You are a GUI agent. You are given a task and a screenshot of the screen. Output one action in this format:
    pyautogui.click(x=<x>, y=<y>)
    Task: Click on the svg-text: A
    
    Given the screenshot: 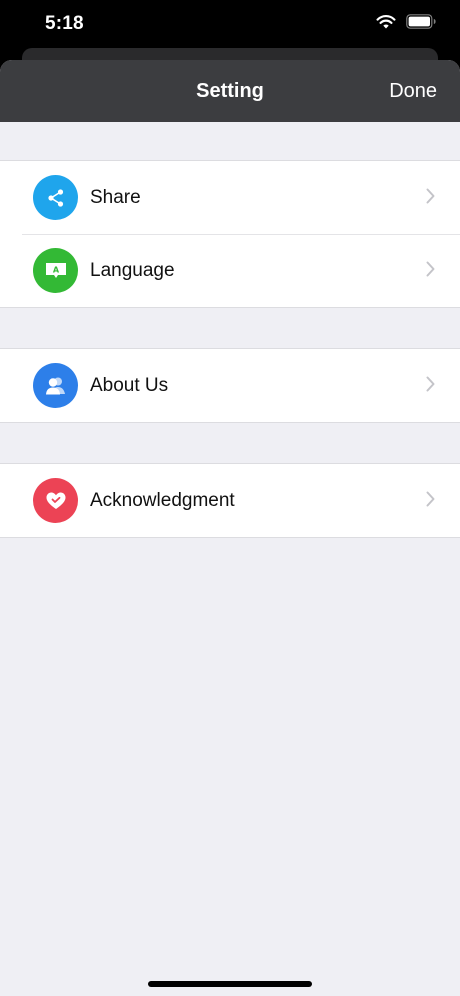 What is the action you would take?
    pyautogui.click(x=55, y=269)
    